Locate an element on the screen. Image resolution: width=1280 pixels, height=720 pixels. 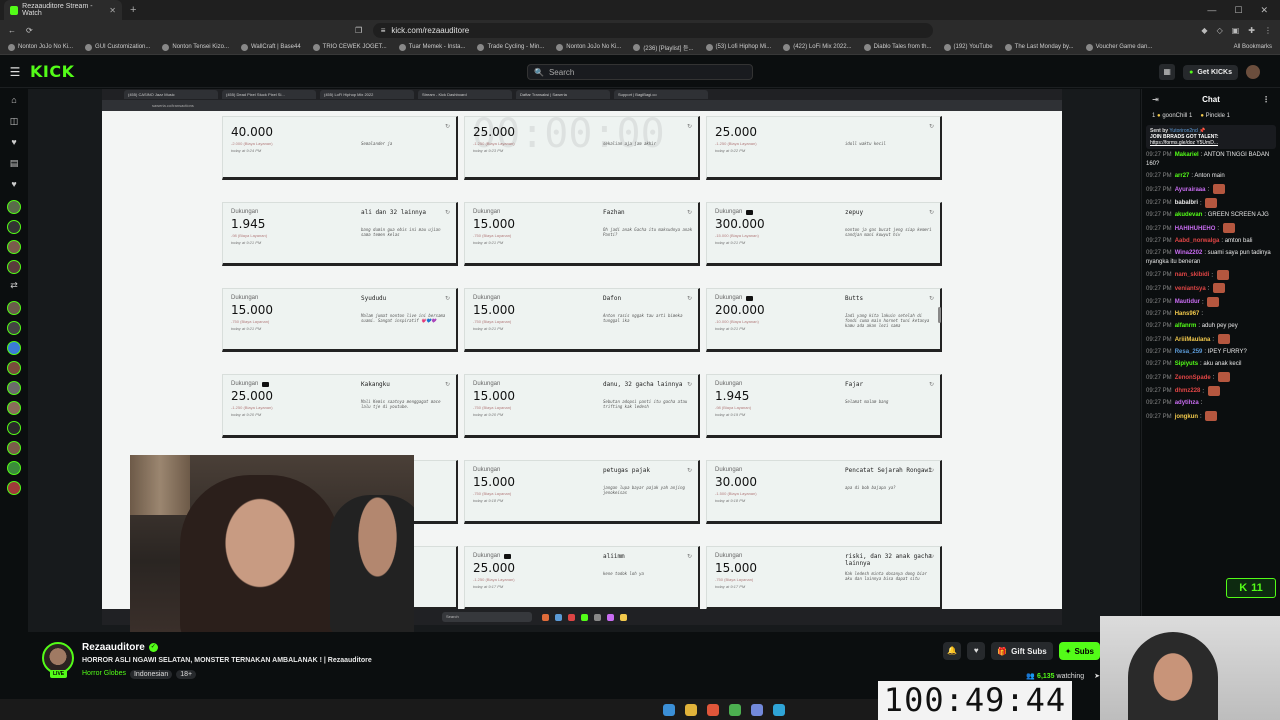
browse-icon: ◫ is located at coordinates (14, 123).